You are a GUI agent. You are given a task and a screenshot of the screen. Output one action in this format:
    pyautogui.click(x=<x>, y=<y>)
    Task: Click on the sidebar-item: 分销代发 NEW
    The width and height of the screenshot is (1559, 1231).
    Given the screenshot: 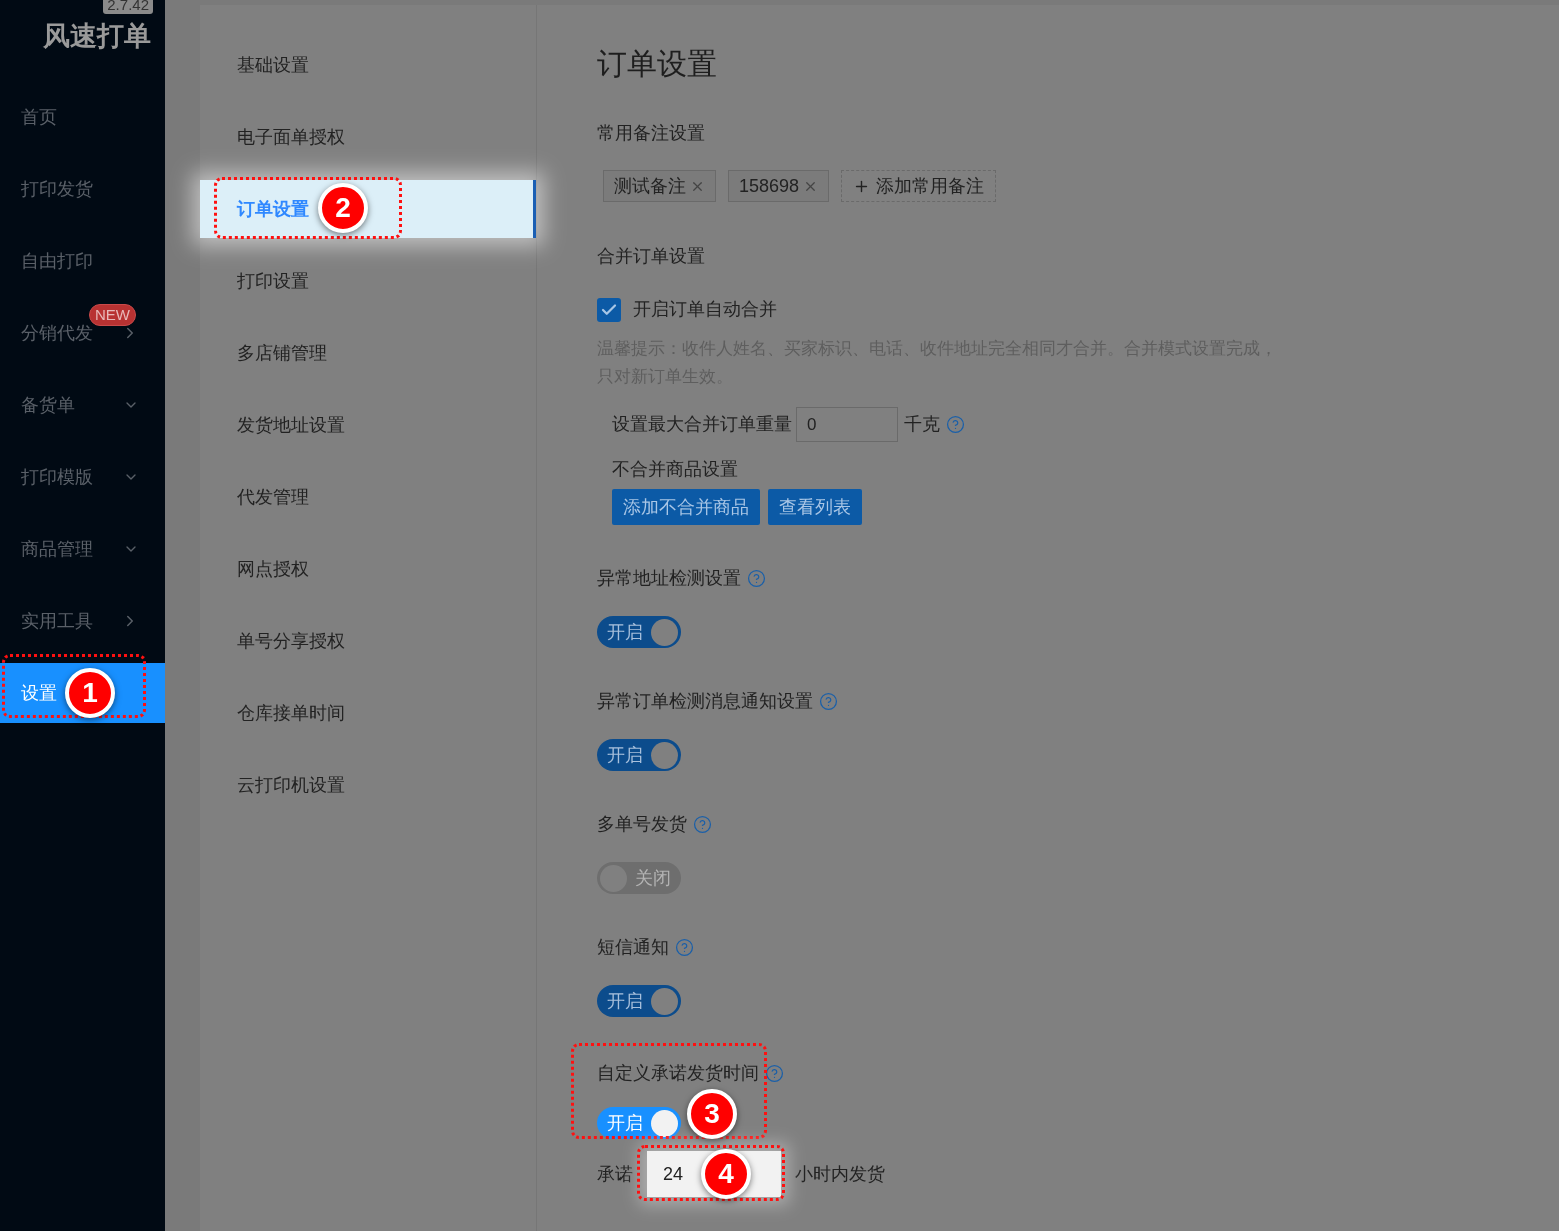 What is the action you would take?
    pyautogui.click(x=82, y=333)
    